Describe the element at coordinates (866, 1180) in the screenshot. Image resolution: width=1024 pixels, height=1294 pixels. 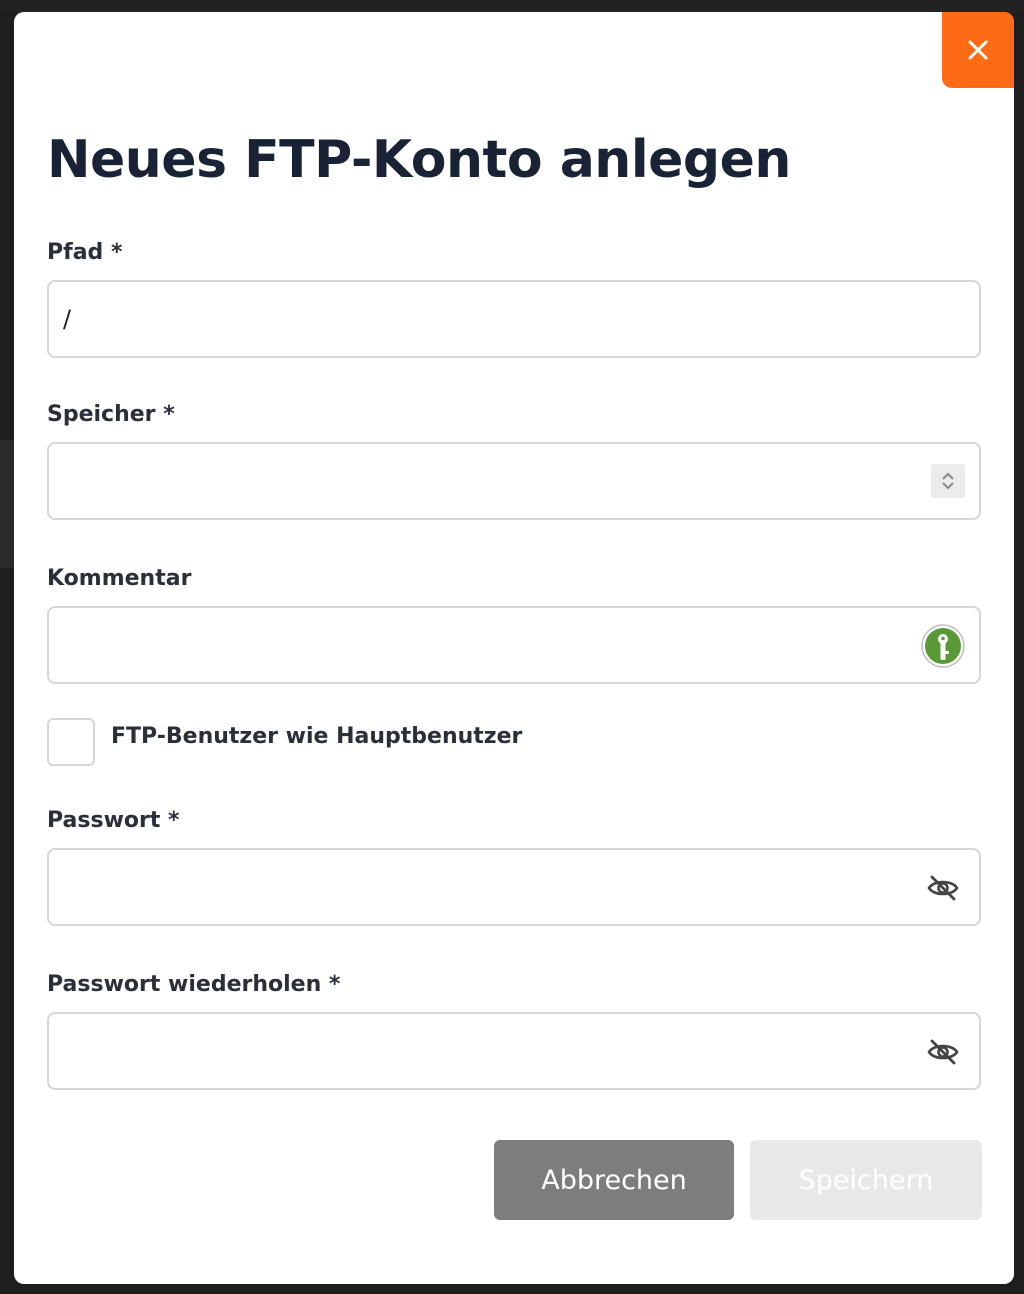
I see `save-button: Speichern` at that location.